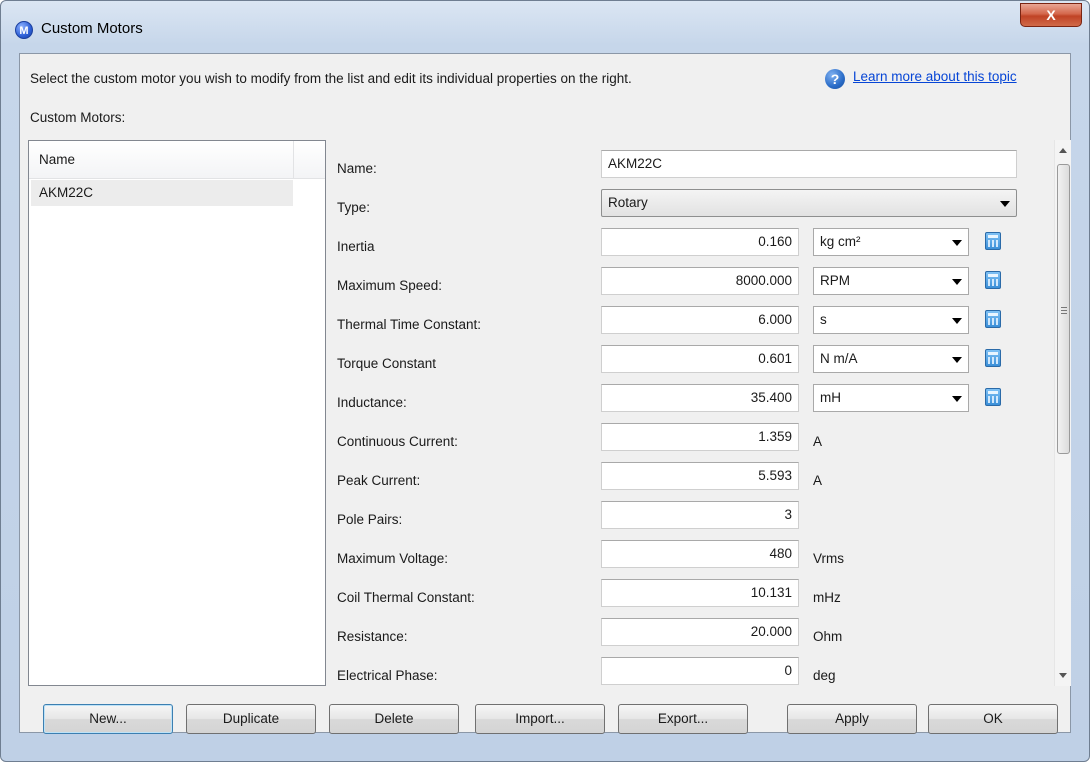  Describe the element at coordinates (1063, 675) in the screenshot. I see `scroll-down-icon` at that location.